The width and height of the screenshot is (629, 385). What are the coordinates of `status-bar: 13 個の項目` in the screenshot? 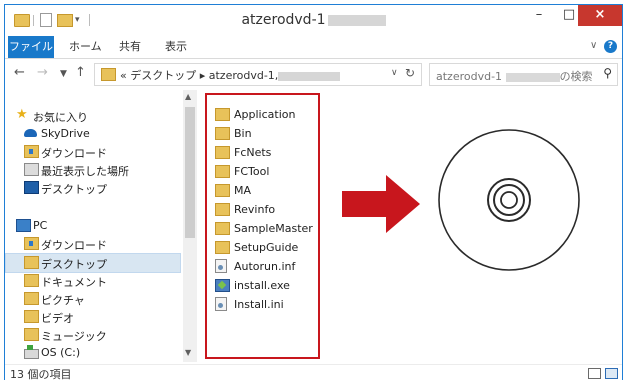 It's located at (313, 372).